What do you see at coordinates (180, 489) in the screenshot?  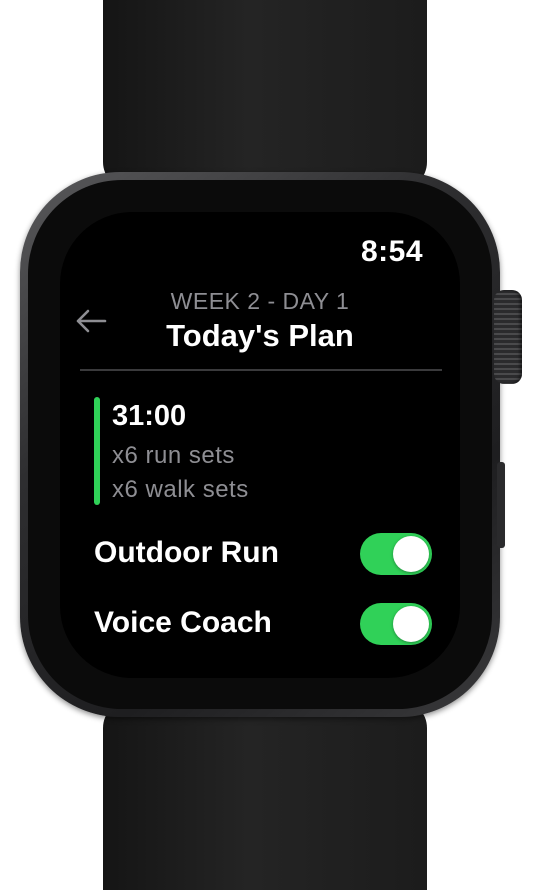 I see `plan-walk-sets: x6 walk sets` at bounding box center [180, 489].